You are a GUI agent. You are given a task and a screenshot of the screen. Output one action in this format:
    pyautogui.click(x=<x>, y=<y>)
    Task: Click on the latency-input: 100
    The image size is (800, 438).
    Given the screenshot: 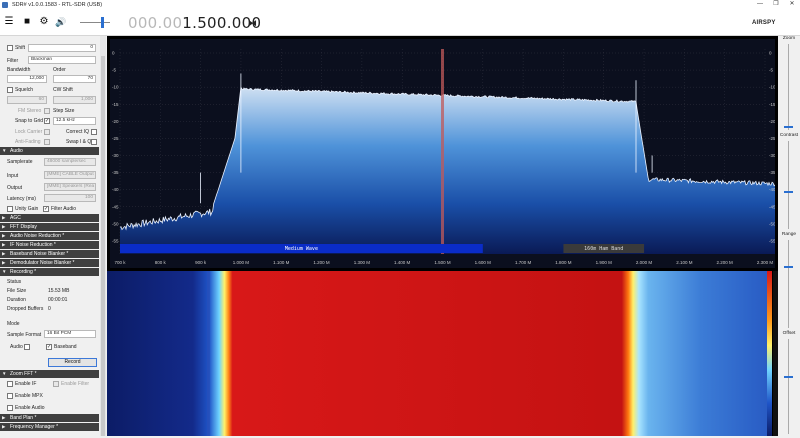 What is the action you would take?
    pyautogui.click(x=70, y=198)
    